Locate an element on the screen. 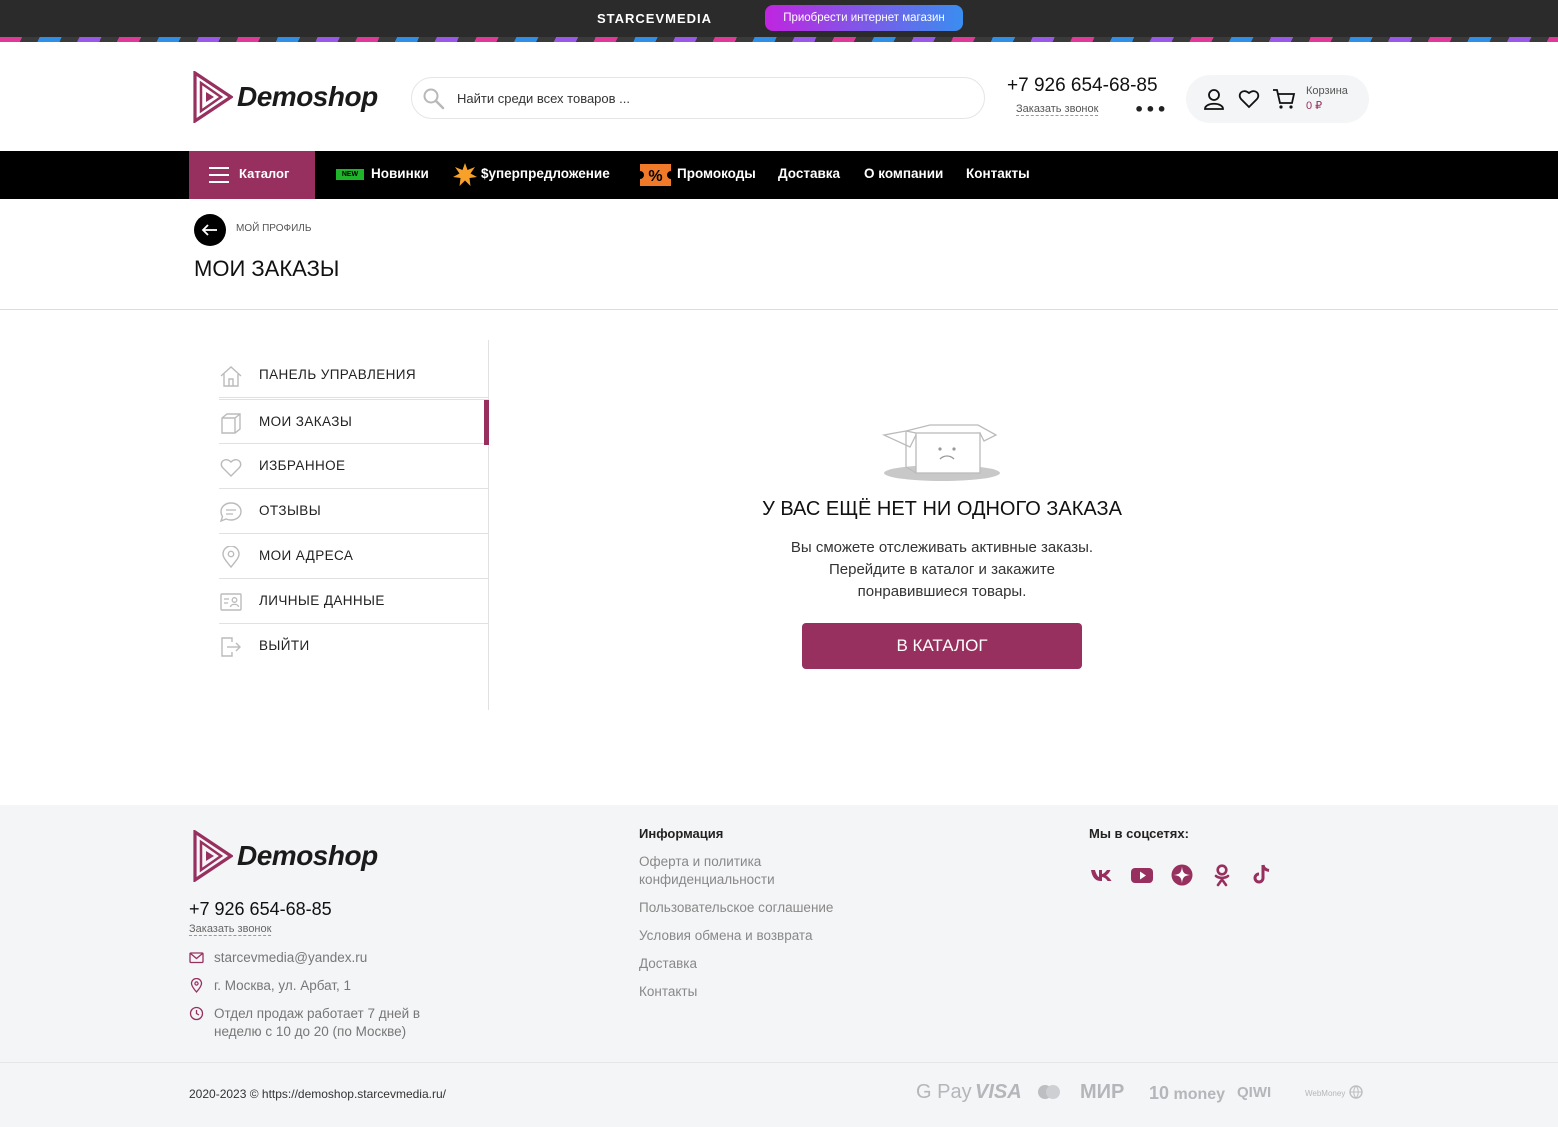  footer-link-terms: Пользовательское соглашение is located at coordinates (736, 908).